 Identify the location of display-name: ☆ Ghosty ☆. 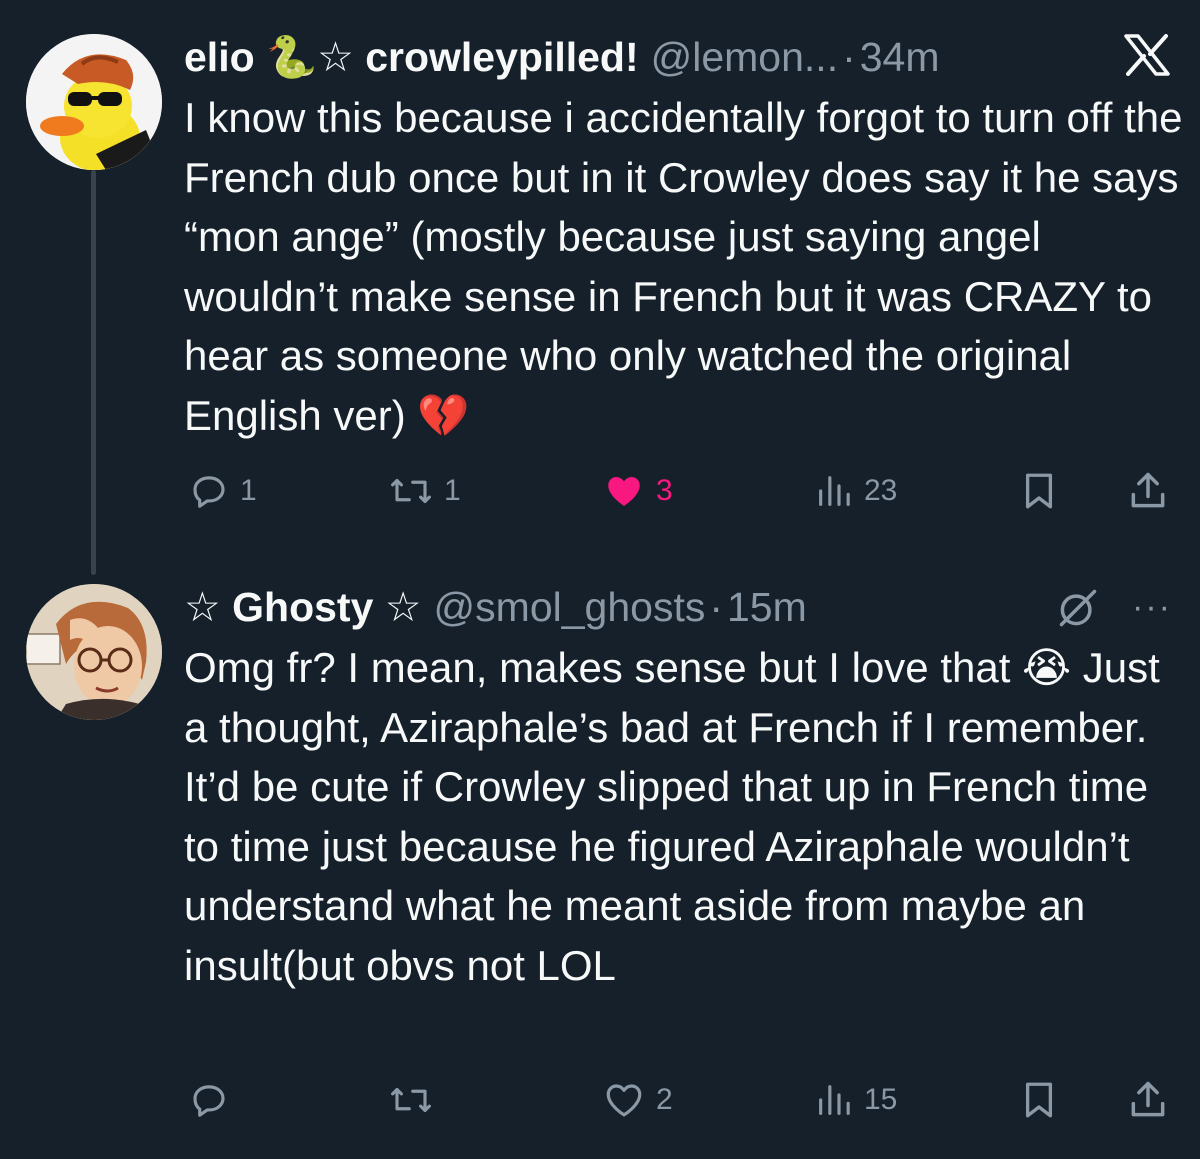
(303, 607).